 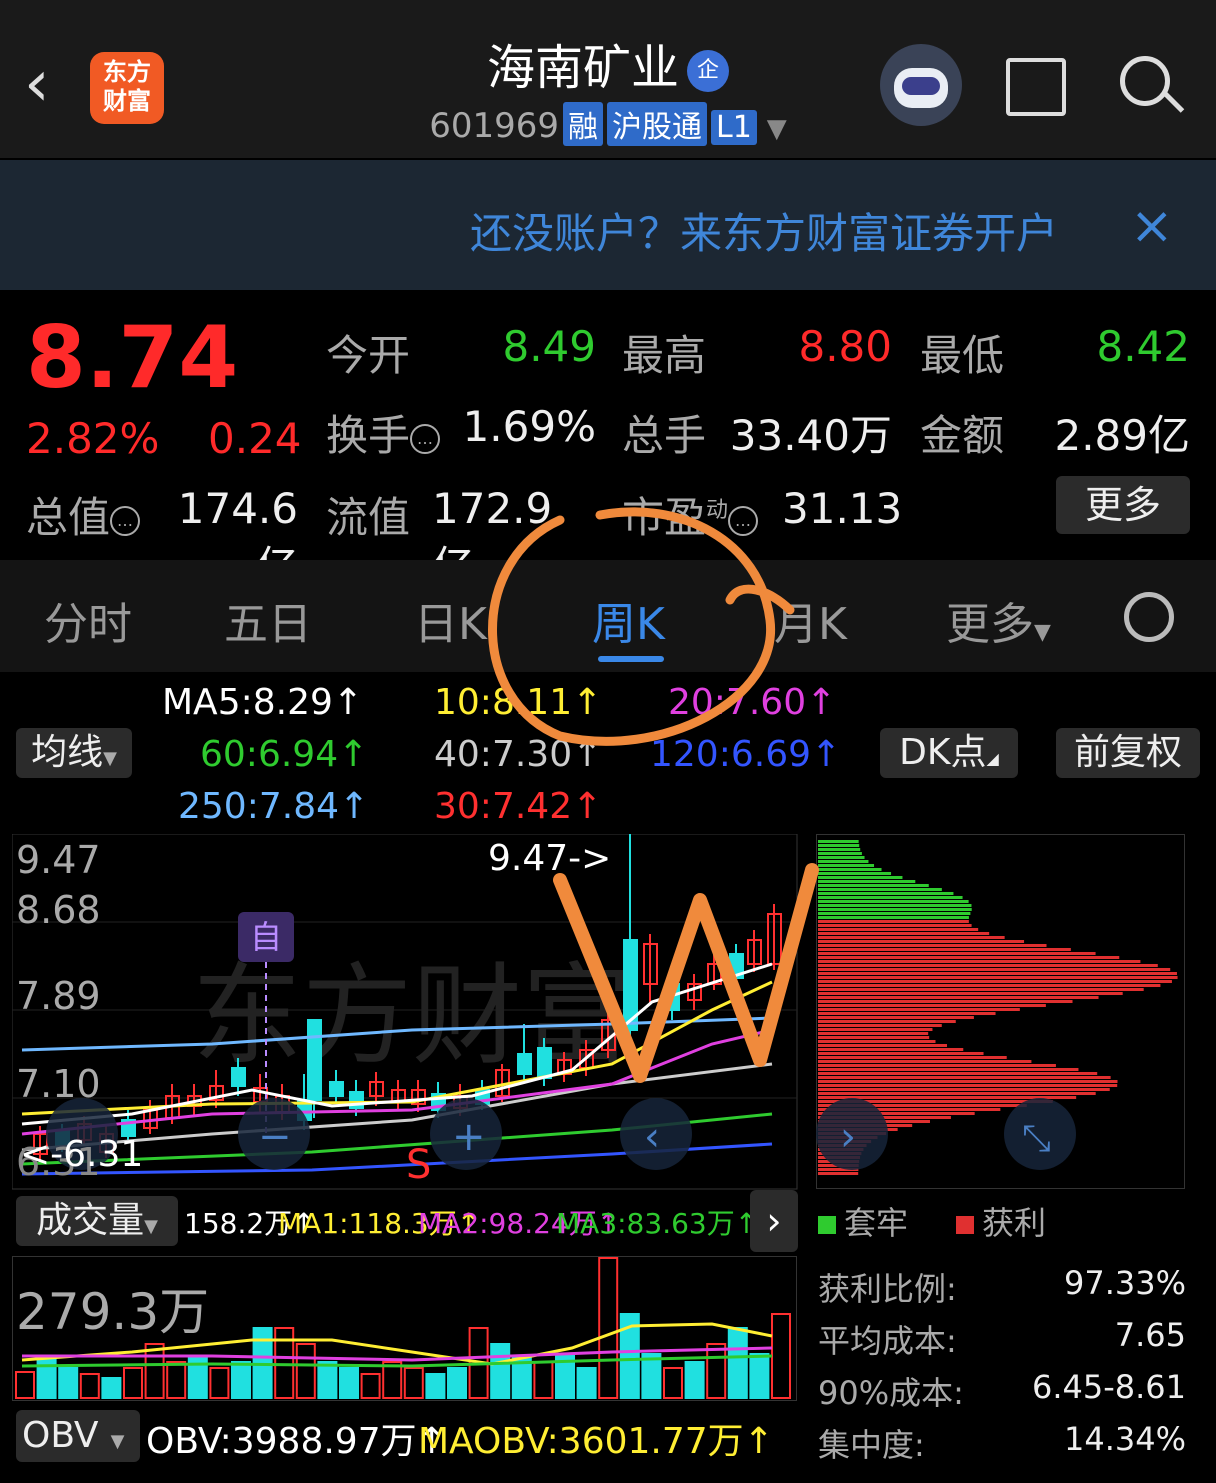 What do you see at coordinates (628, 620) in the screenshot?
I see `tab-weekly-k: 周K` at bounding box center [628, 620].